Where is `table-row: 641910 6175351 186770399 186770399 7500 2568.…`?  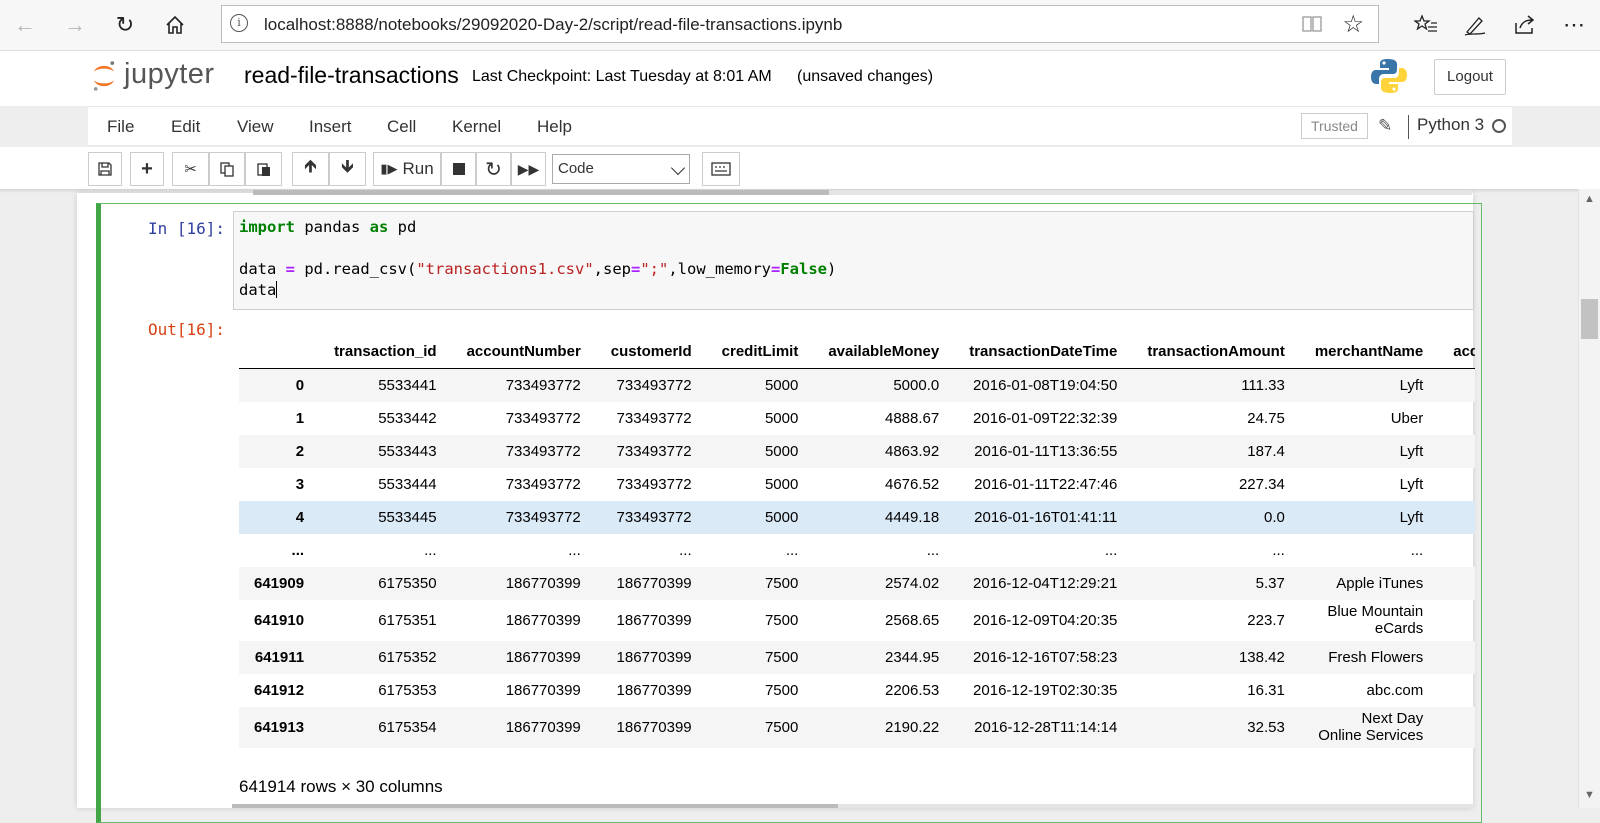
table-row: 641910 6175351 186770399 186770399 7500 2568.… is located at coordinates (857, 620).